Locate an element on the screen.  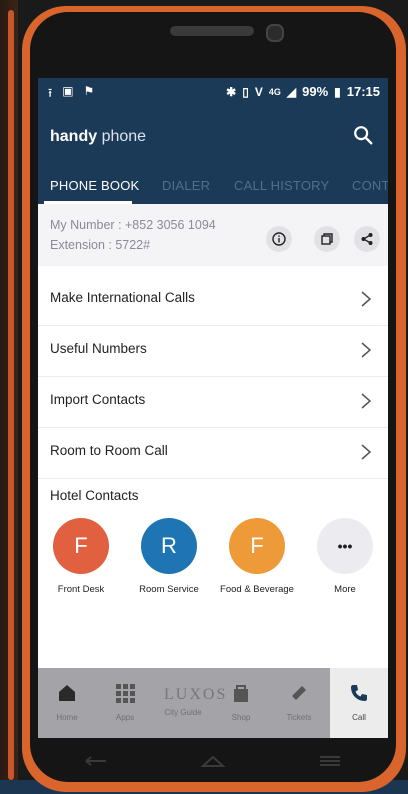
info-icon is located at coordinates (279, 239).